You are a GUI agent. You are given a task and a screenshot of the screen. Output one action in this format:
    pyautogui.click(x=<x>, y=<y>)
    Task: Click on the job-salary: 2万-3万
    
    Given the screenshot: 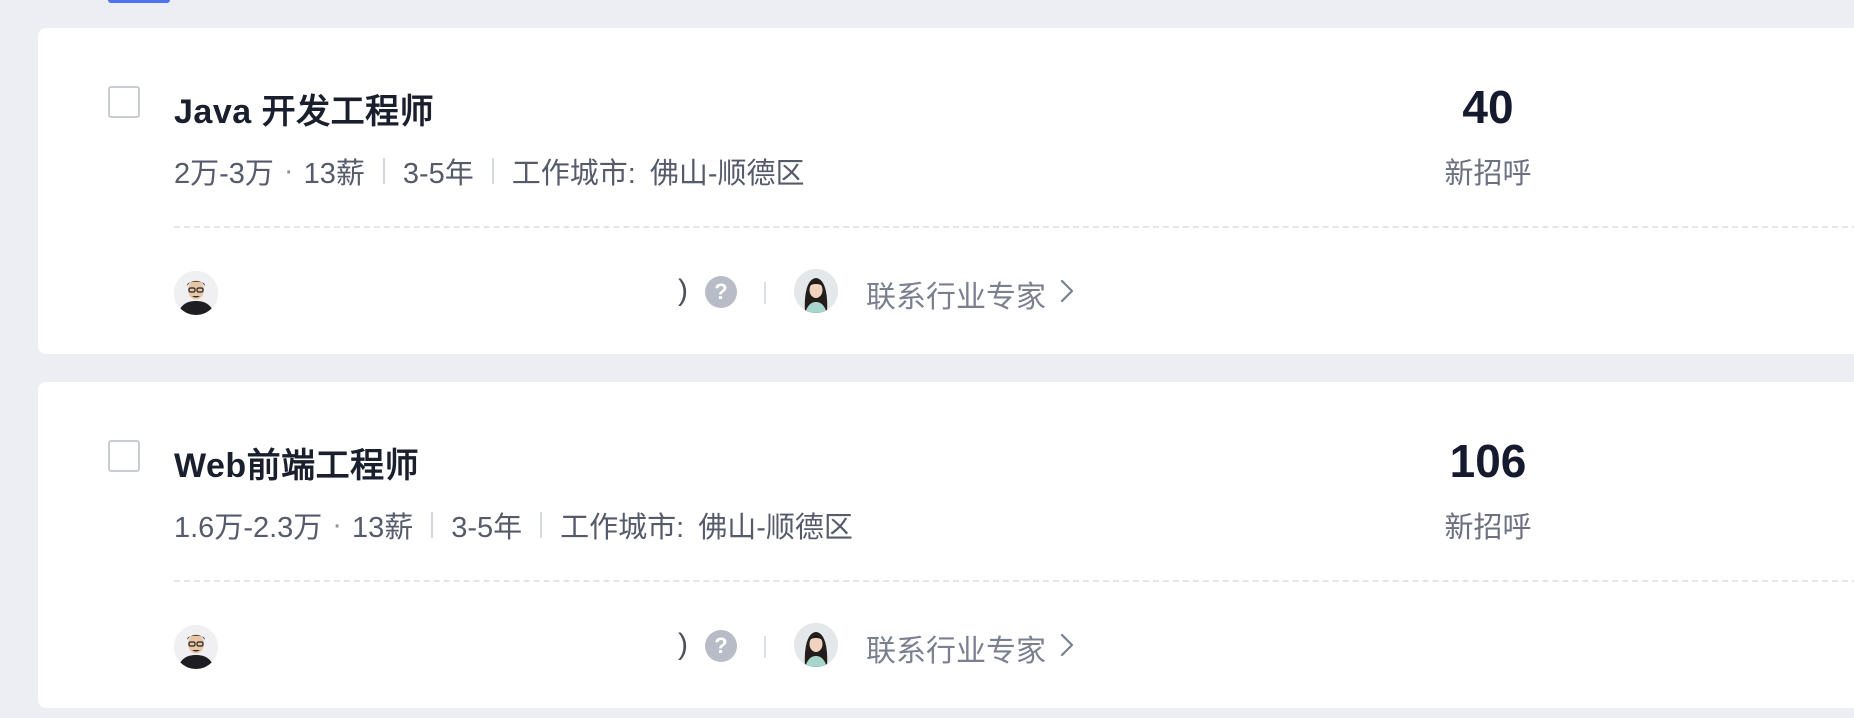 What is the action you would take?
    pyautogui.click(x=224, y=174)
    